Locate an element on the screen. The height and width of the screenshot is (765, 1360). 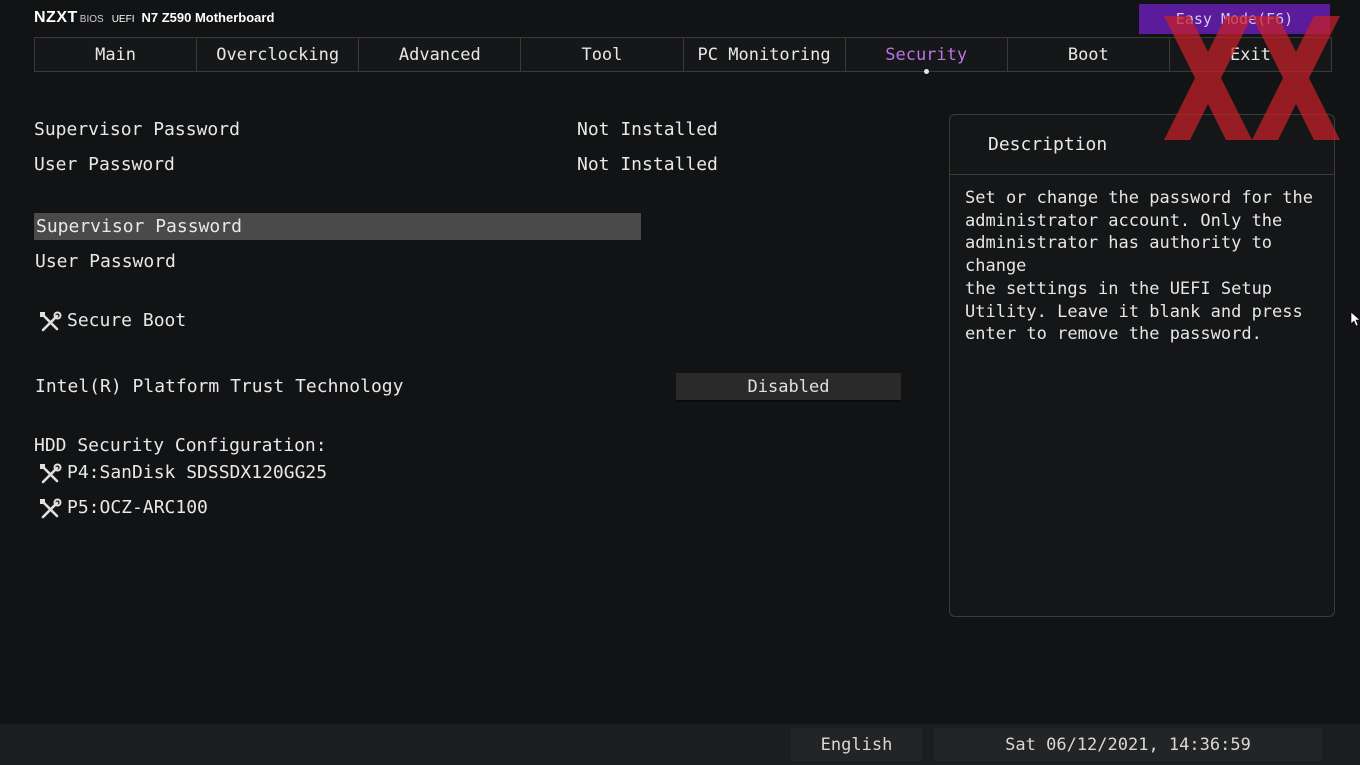
description-title: Description is located at coordinates (1142, 145).